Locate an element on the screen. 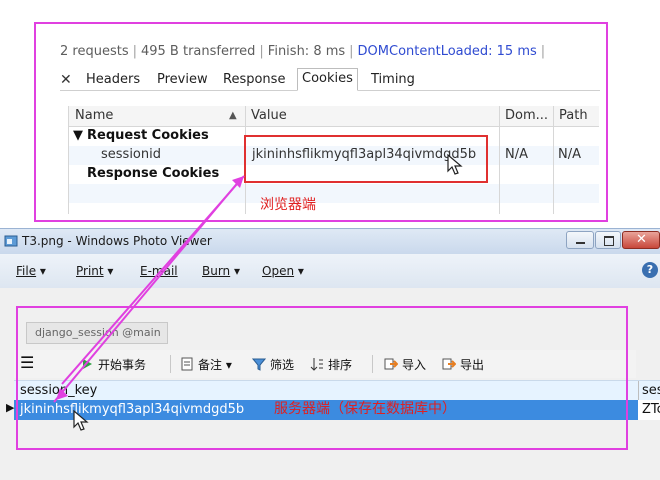 Image resolution: width=660 pixels, height=480 pixels. mouse-cursor-icon is located at coordinates (81, 420).